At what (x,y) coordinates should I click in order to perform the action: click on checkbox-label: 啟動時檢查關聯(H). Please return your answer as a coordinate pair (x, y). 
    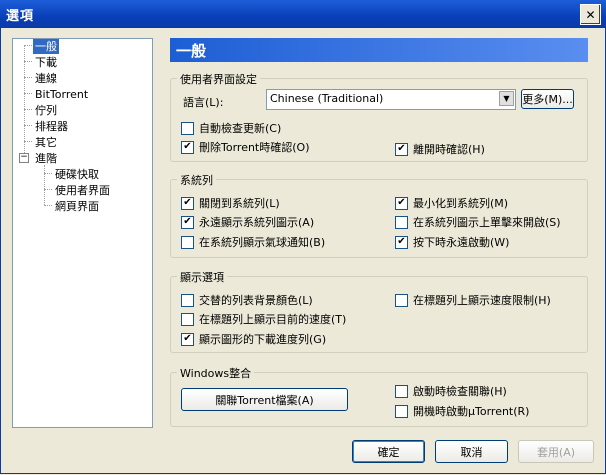
    Looking at the image, I should click on (460, 391).